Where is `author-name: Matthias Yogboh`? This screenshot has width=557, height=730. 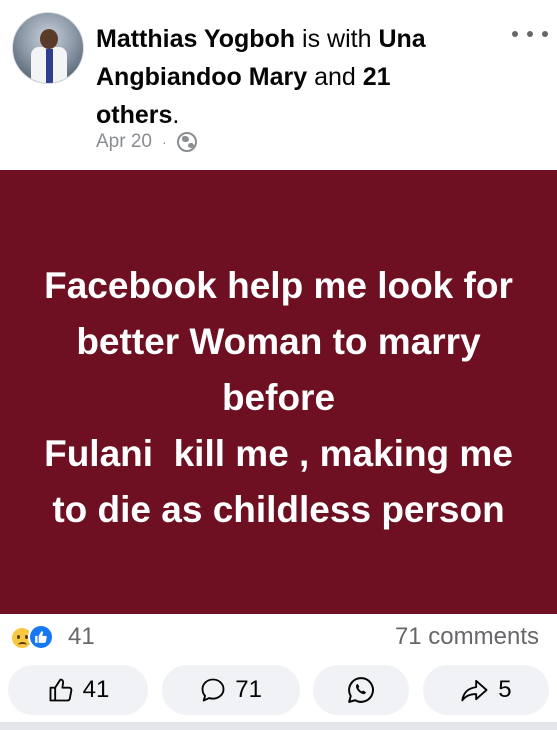
author-name: Matthias Yogboh is located at coordinates (195, 39).